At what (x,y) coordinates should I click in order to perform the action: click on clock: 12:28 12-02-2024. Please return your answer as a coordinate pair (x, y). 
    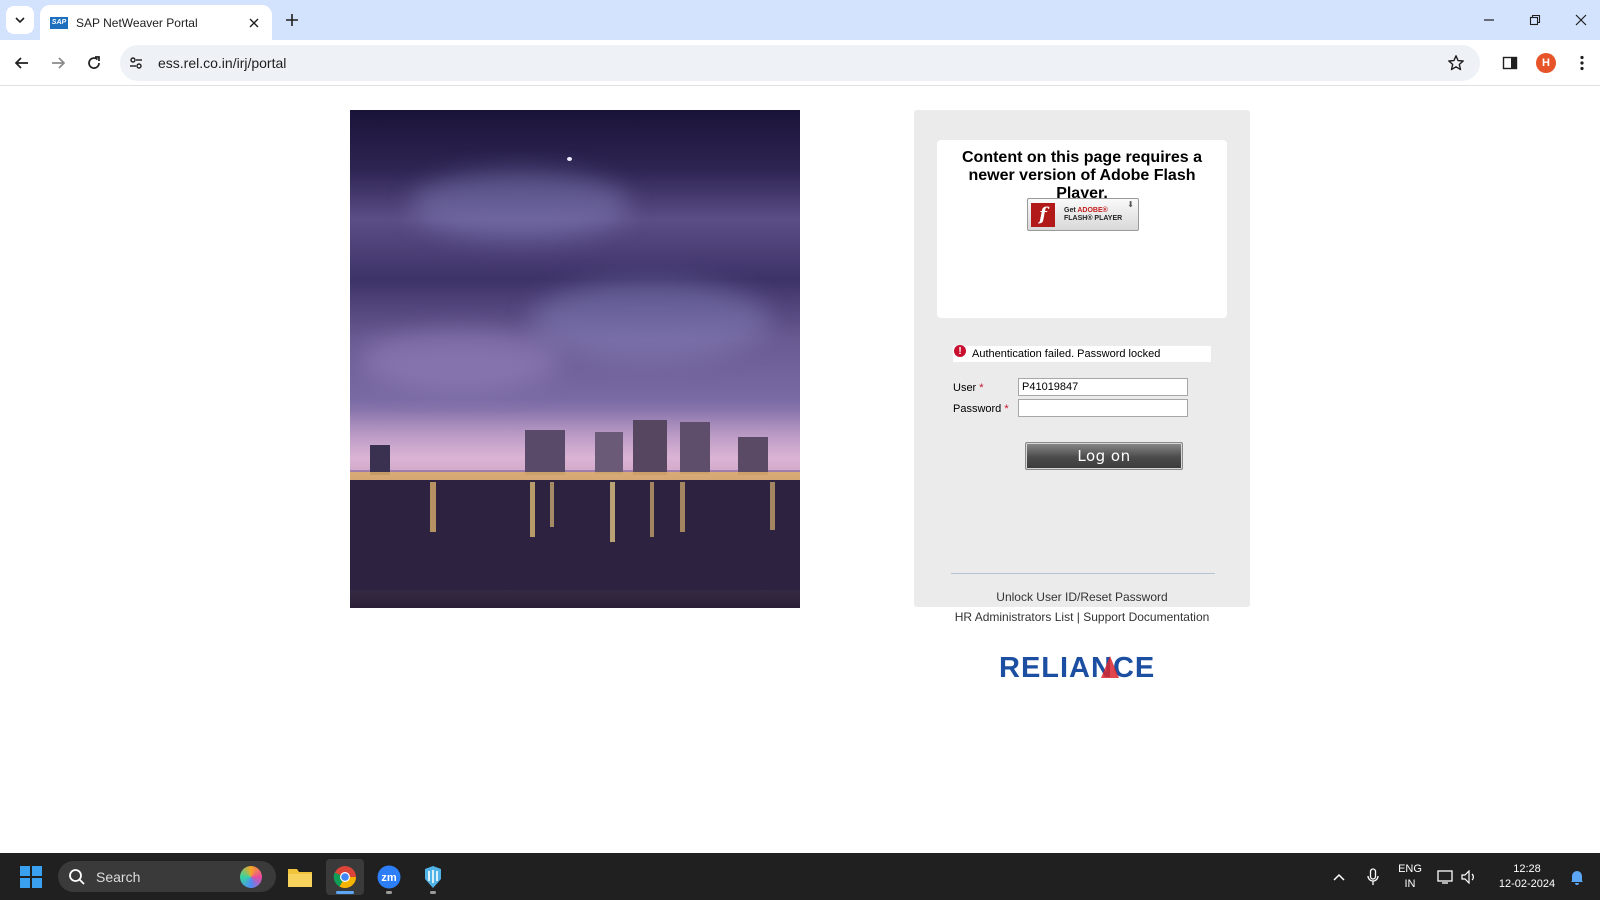
    Looking at the image, I should click on (1527, 876).